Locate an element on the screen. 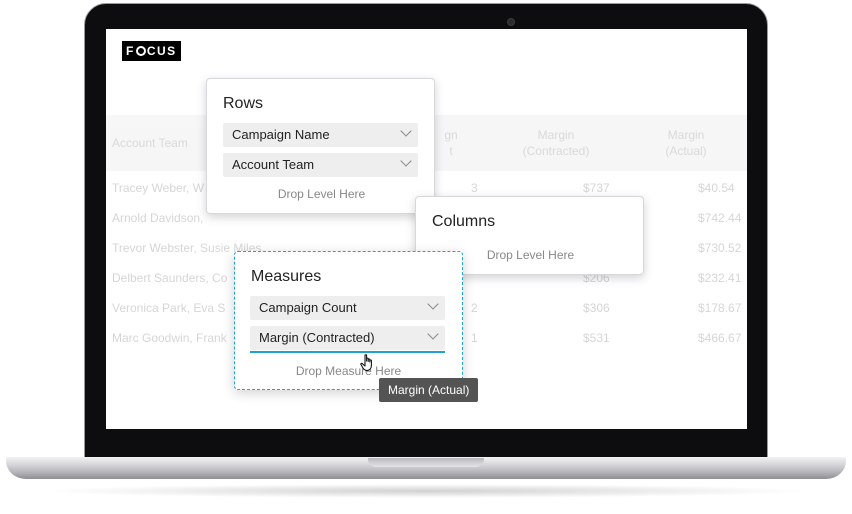  header-margin-contracted: Margin (Contracted) is located at coordinates (556, 143).